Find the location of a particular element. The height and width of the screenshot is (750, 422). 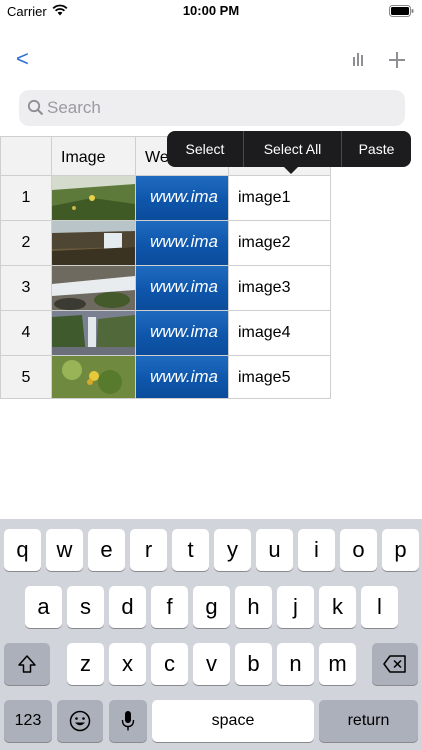

key-s: s is located at coordinates (85, 607).